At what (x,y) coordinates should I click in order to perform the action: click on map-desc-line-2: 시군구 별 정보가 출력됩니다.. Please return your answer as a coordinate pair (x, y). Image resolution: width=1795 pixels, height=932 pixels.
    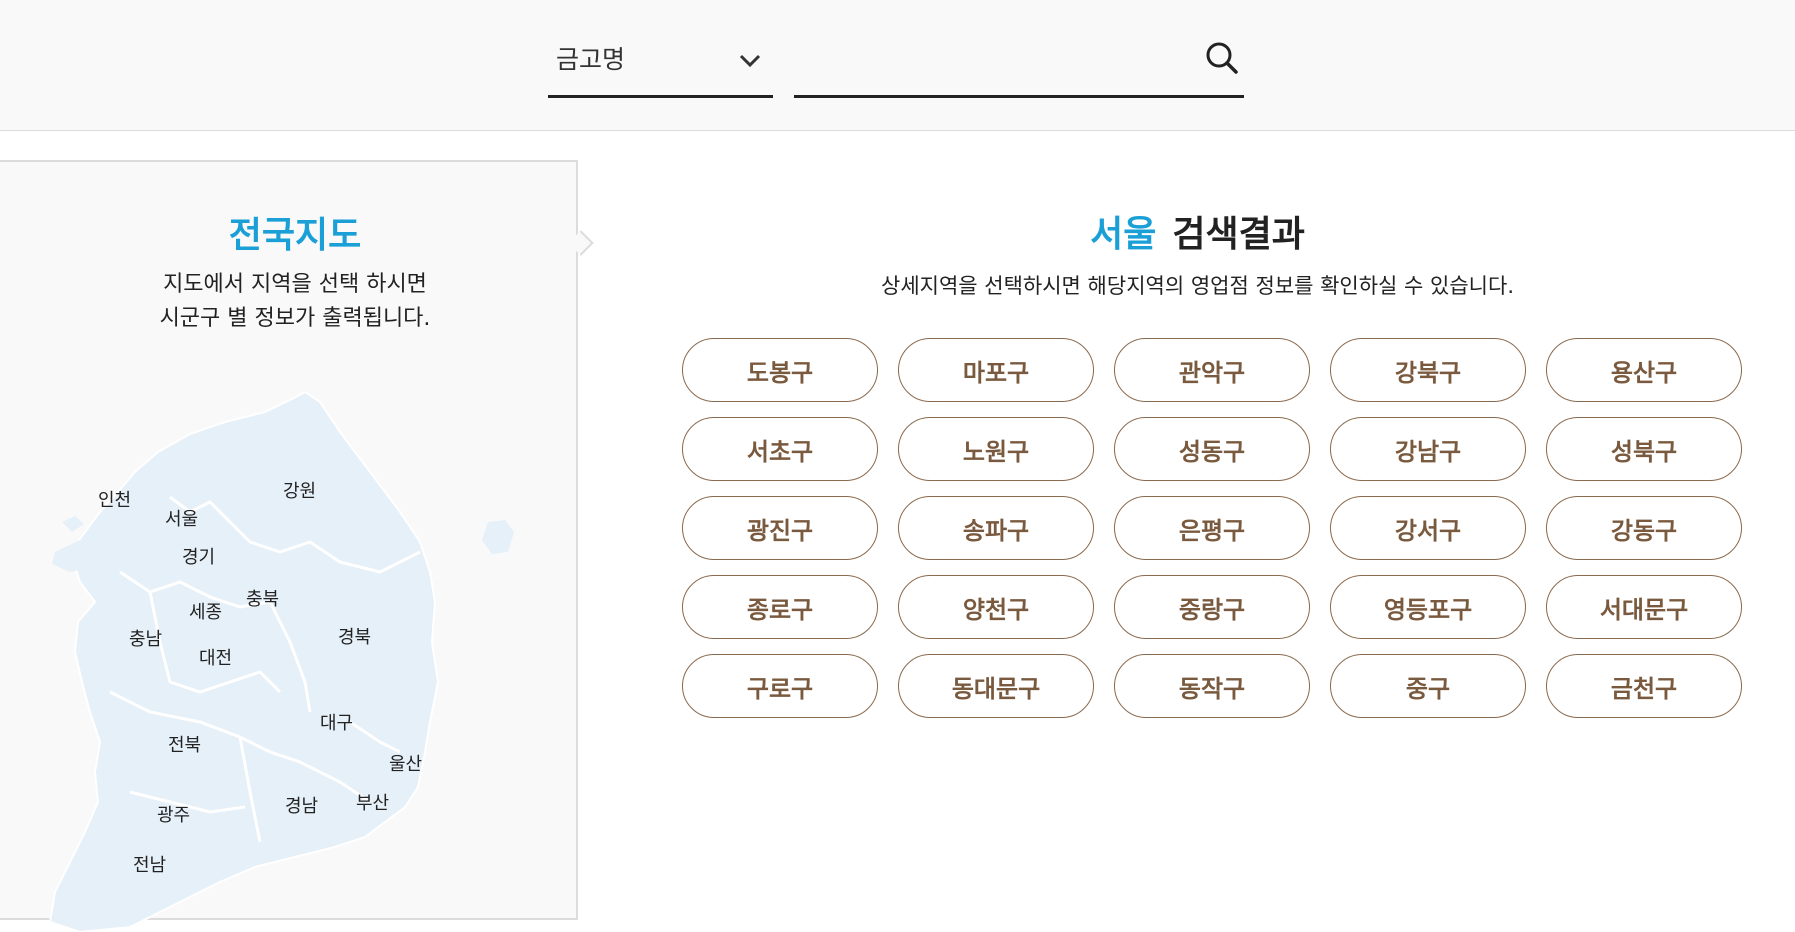
    Looking at the image, I should click on (295, 318).